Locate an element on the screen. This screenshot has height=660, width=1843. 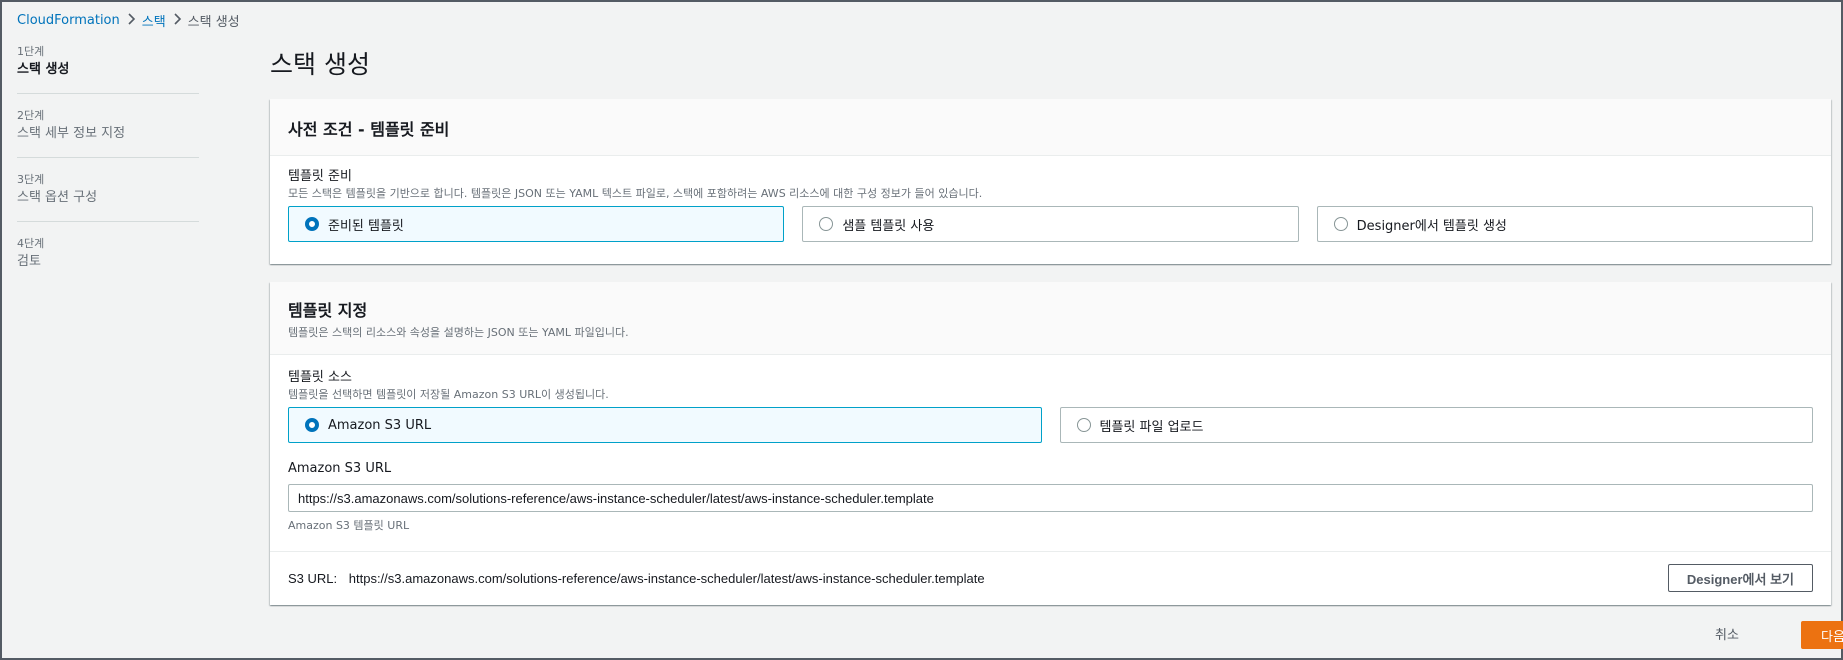
option-template-ready: 준비된 템플릿 is located at coordinates (536, 224).